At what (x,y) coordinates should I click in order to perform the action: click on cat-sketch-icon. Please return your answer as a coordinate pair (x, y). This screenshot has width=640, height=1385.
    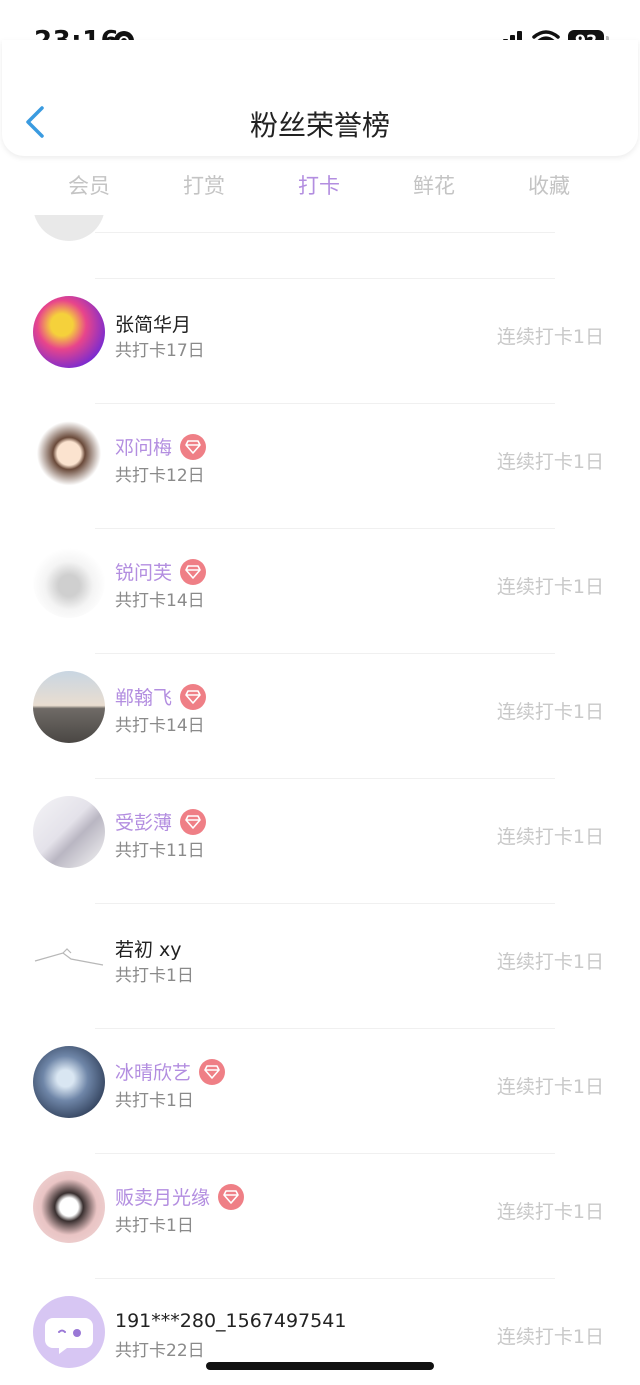
    Looking at the image, I should click on (69, 957).